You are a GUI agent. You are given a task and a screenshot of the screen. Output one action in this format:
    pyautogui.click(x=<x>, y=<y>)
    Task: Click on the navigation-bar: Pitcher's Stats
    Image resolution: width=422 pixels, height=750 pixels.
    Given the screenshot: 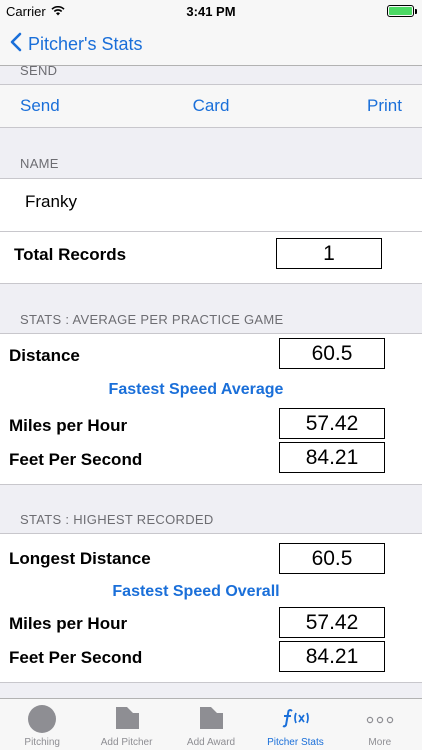 What is the action you would take?
    pyautogui.click(x=211, y=44)
    